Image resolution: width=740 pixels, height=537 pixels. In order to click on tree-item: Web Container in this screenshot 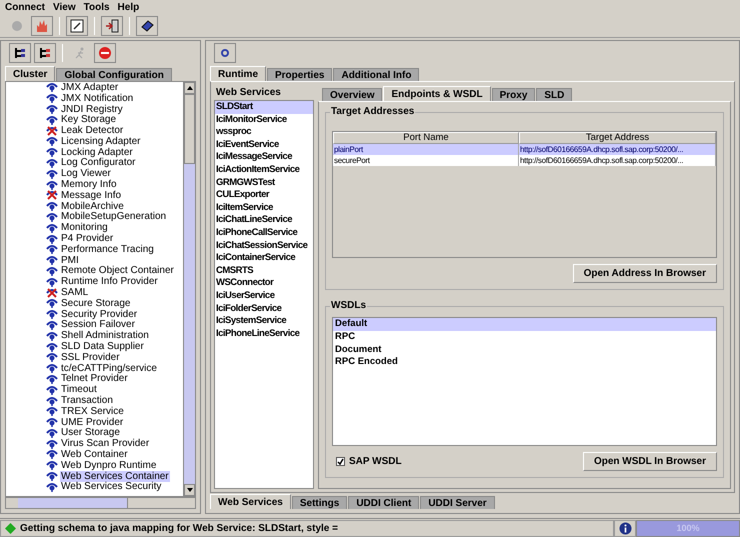, I will do `click(94, 454)`.